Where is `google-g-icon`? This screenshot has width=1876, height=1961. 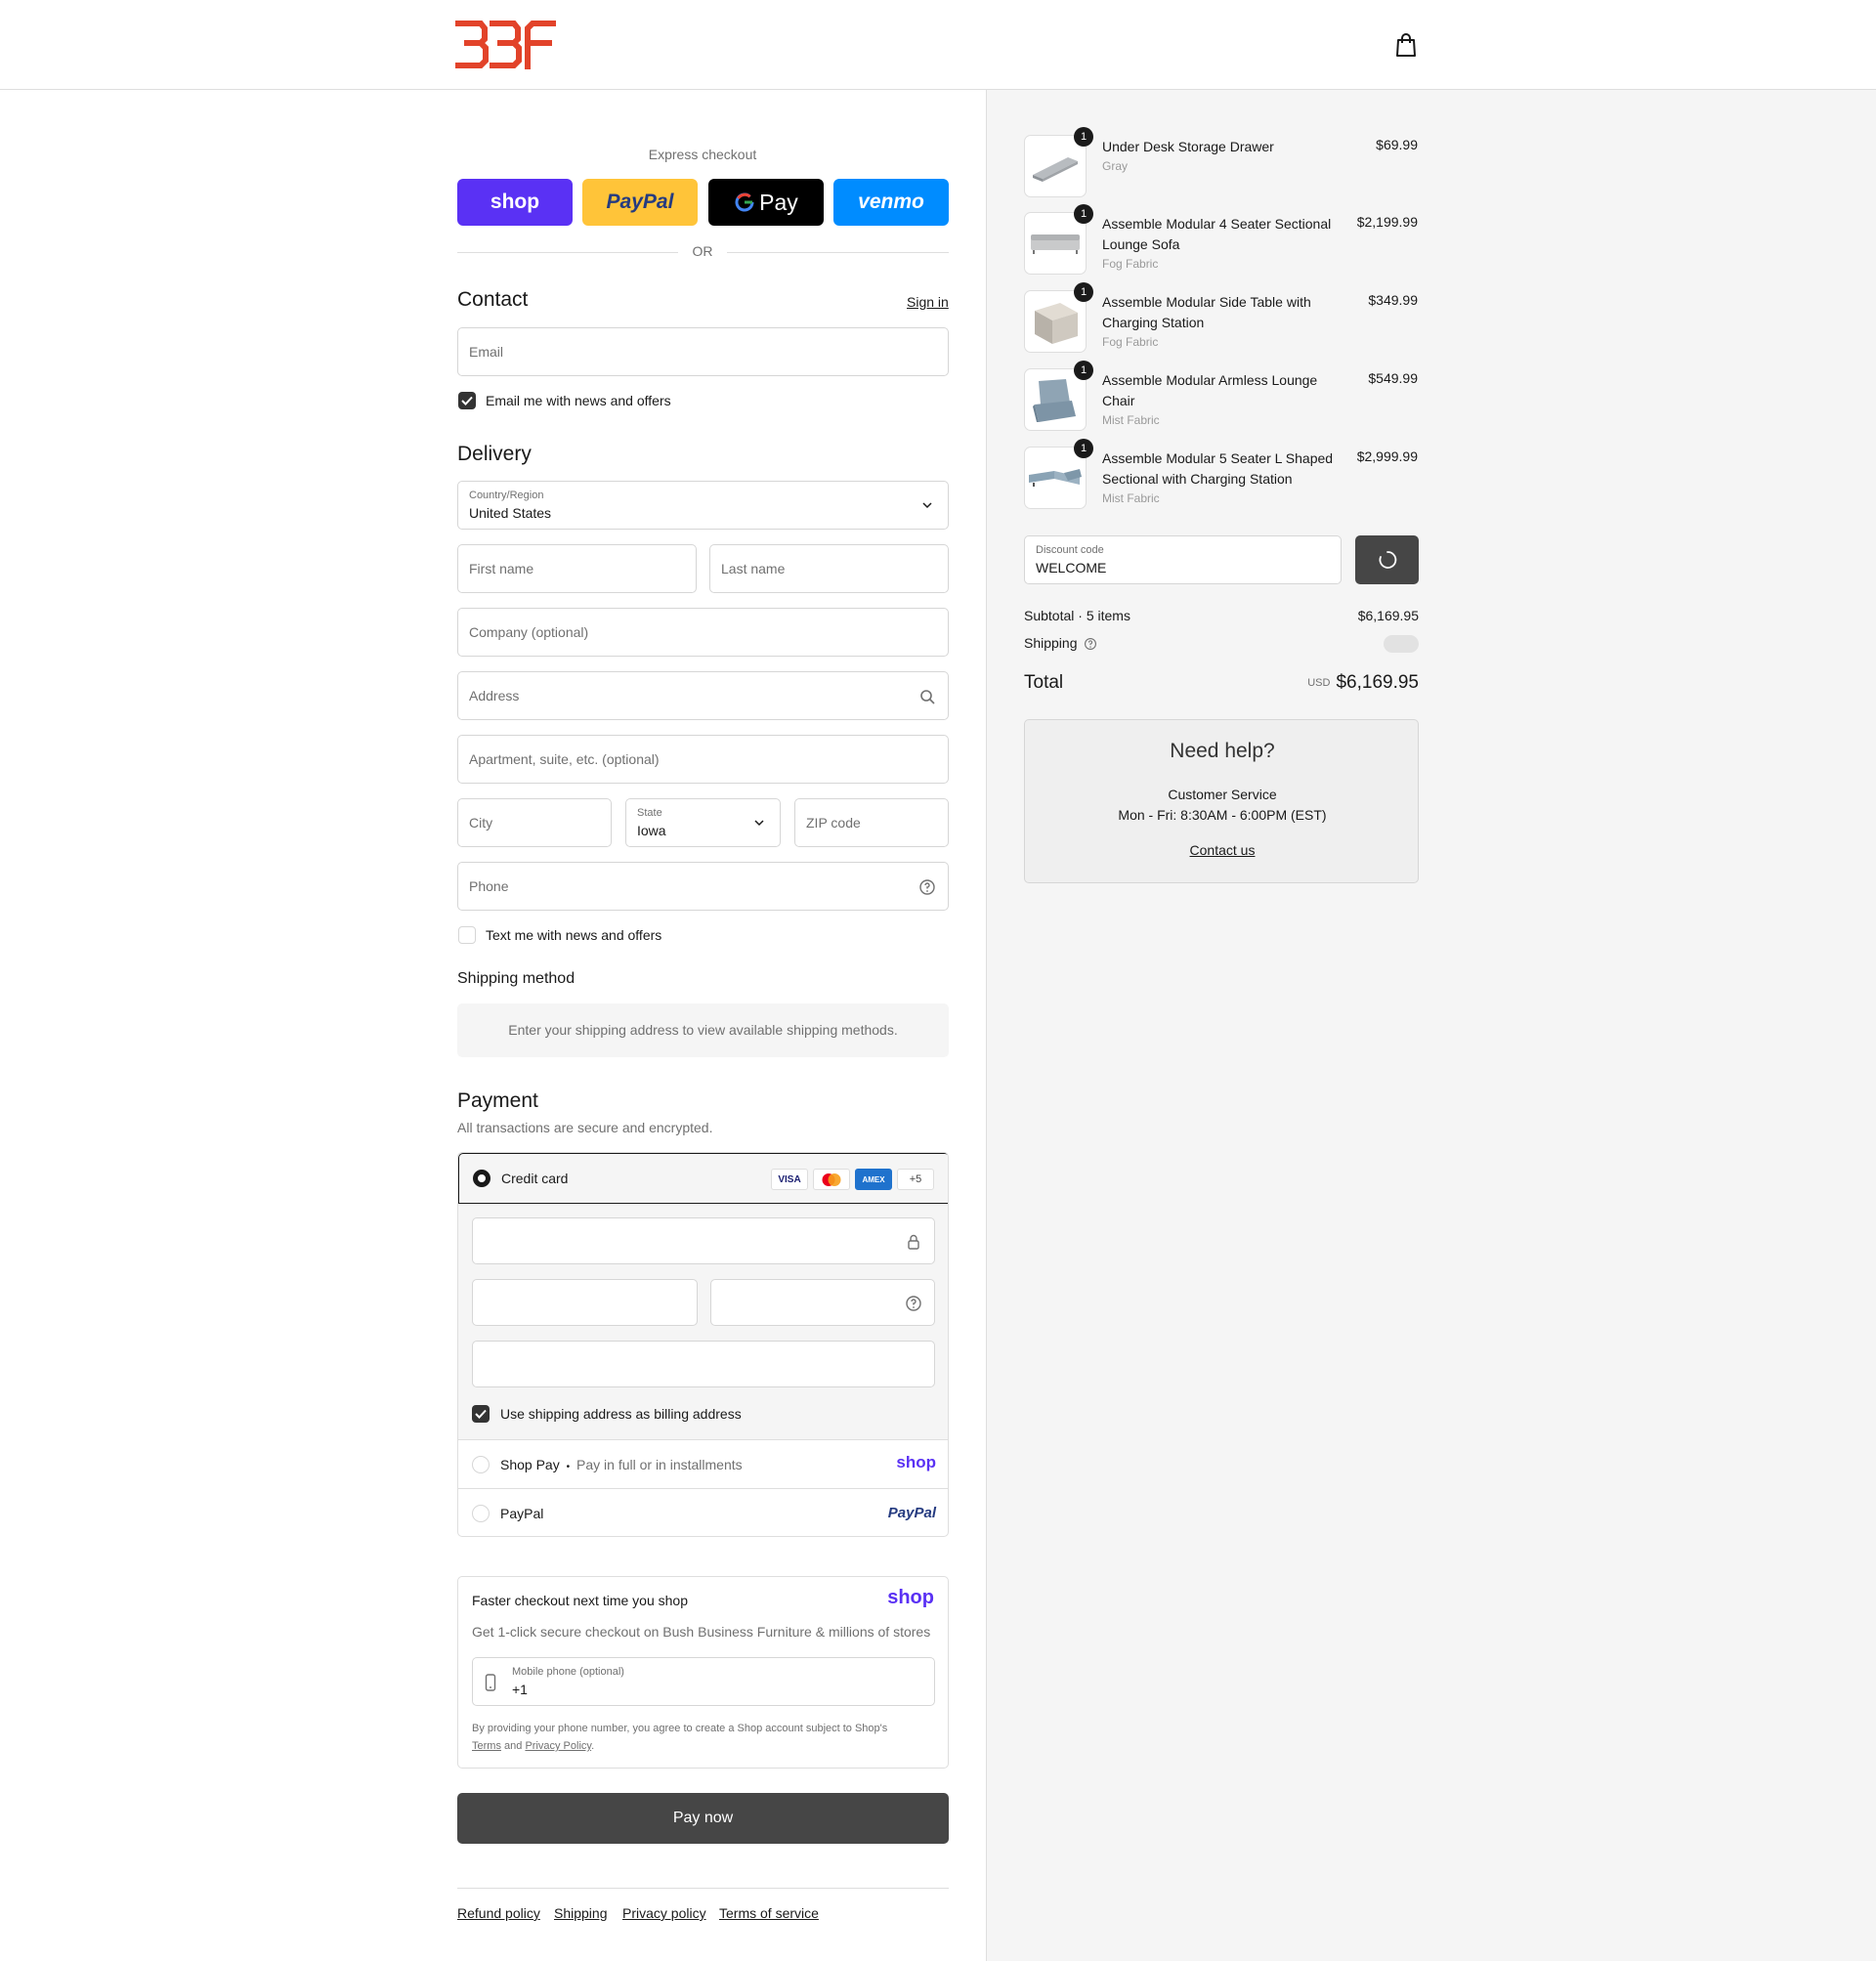
google-g-icon is located at coordinates (744, 202).